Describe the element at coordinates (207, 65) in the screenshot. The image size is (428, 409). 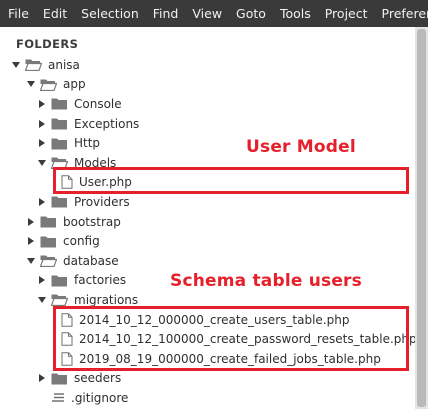
I see `folder-anisa: anisa` at that location.